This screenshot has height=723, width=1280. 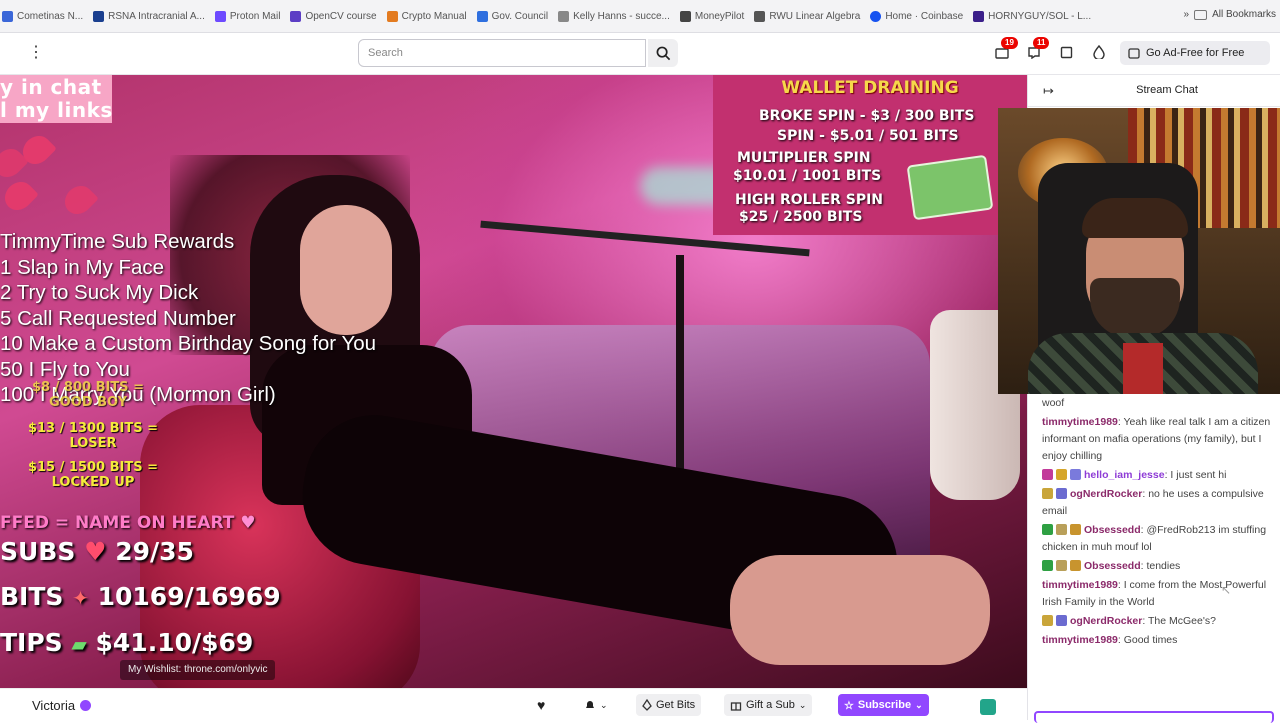 What do you see at coordinates (711, 16) in the screenshot?
I see `bookmark-item: MoneyPilot` at bounding box center [711, 16].